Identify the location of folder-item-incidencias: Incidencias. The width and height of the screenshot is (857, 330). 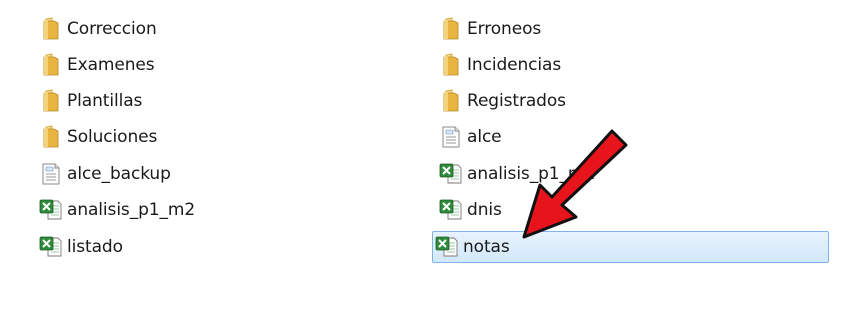
(498, 65).